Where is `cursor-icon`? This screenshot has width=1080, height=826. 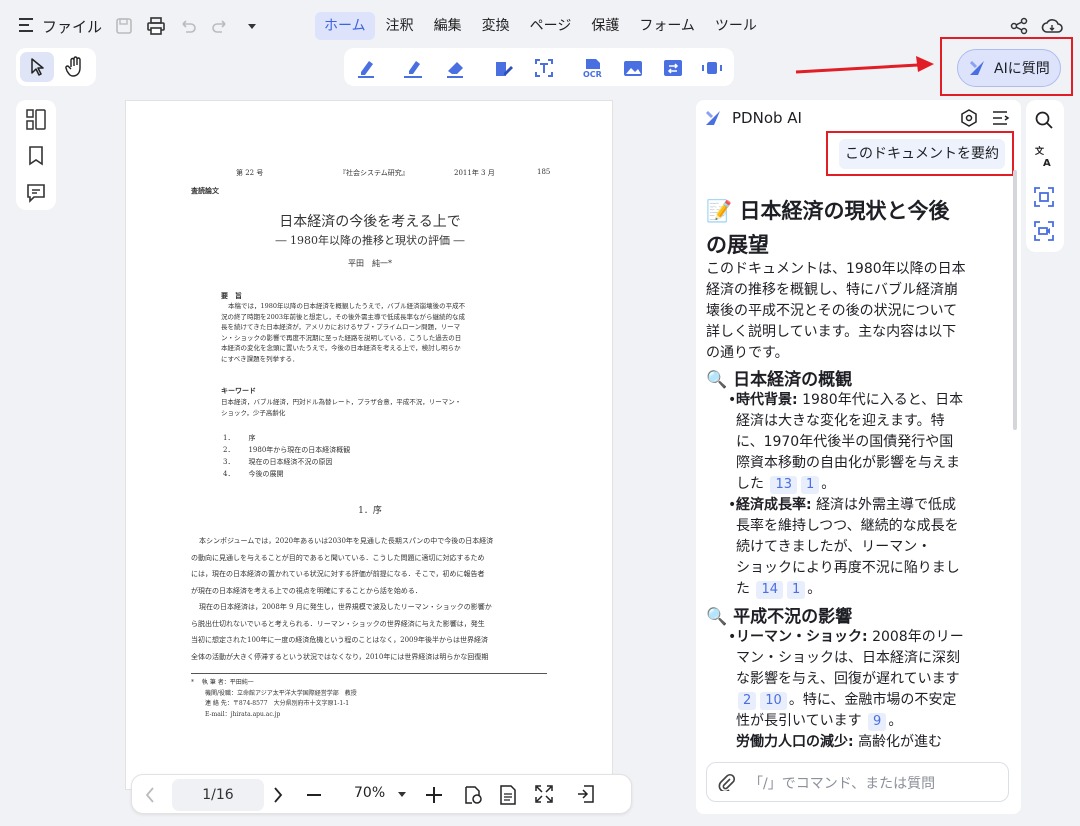 cursor-icon is located at coordinates (37, 67).